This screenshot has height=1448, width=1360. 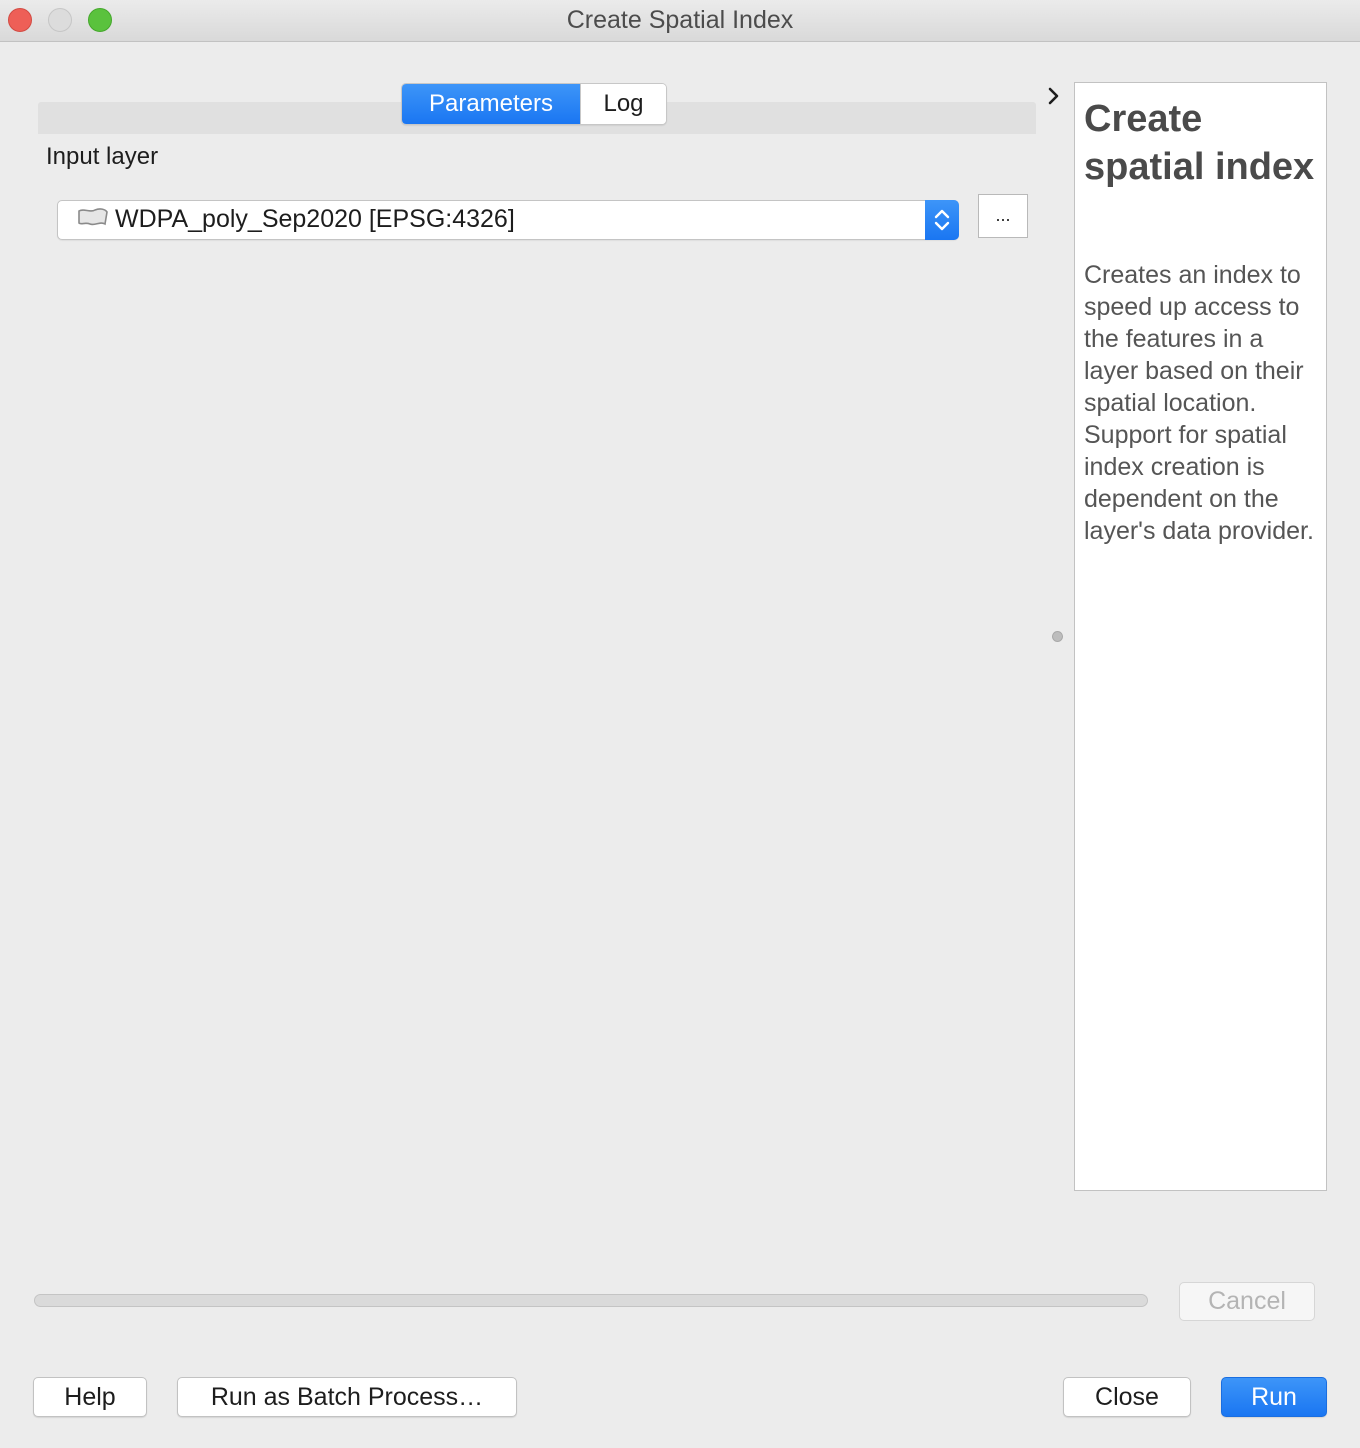 I want to click on input-layer-value: WDPA_poly_Sep2020 [EPSG:4326], so click(x=315, y=219).